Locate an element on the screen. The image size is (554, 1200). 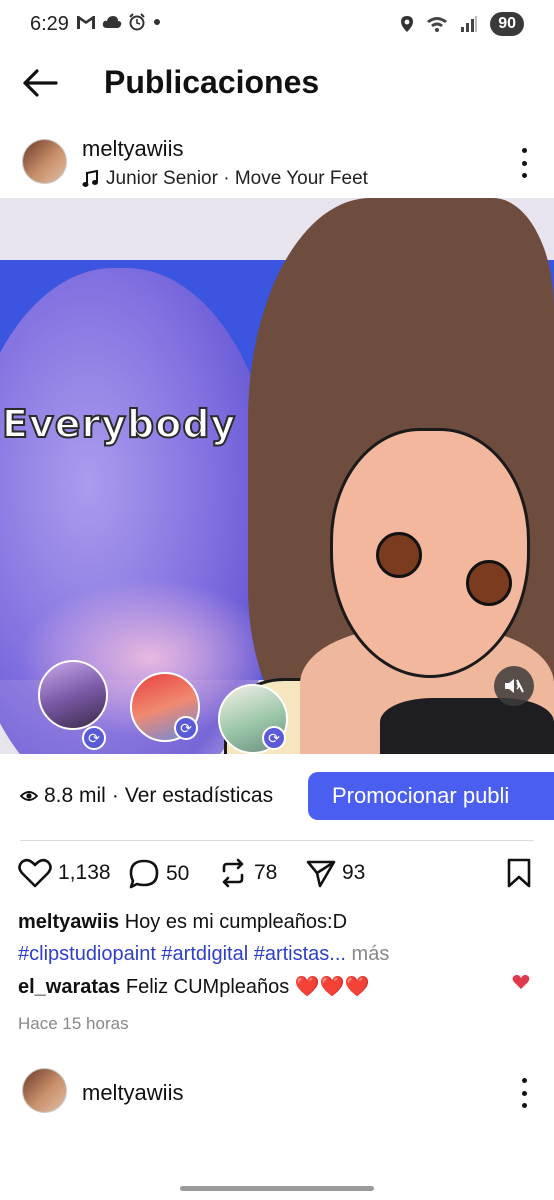
mute-button is located at coordinates (514, 686).